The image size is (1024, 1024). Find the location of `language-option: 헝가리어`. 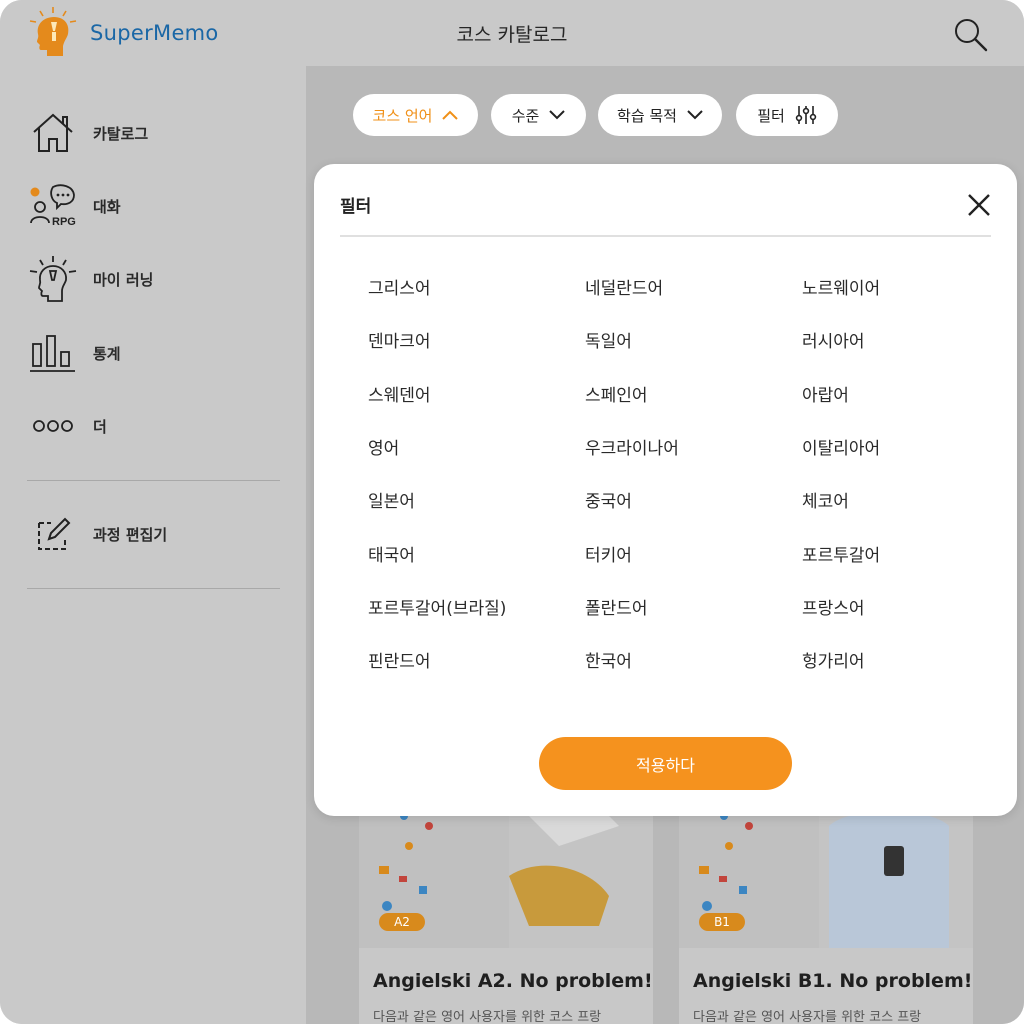

language-option: 헝가리어 is located at coordinates (833, 659).